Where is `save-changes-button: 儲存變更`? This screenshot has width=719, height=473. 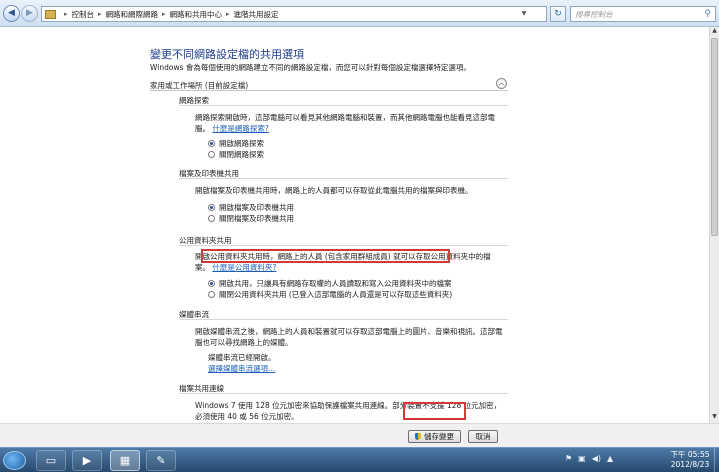
save-changes-button: 儲存變更 is located at coordinates (434, 436).